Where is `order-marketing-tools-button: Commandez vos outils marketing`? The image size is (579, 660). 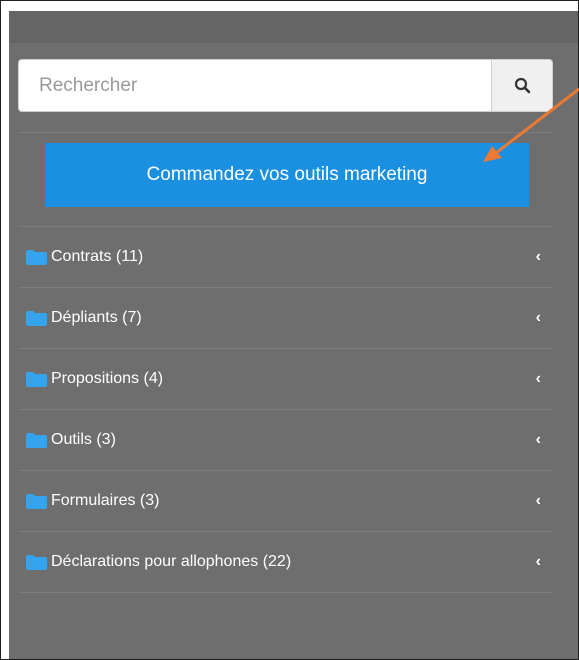 order-marketing-tools-button: Commandez vos outils marketing is located at coordinates (287, 175).